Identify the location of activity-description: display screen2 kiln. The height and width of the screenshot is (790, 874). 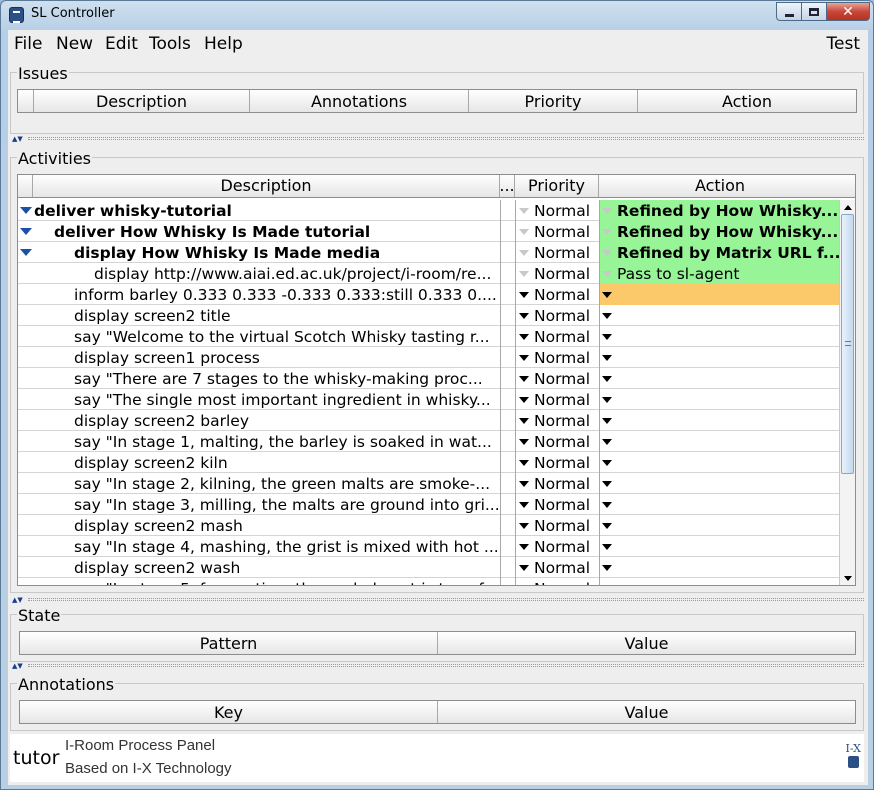
(267, 462).